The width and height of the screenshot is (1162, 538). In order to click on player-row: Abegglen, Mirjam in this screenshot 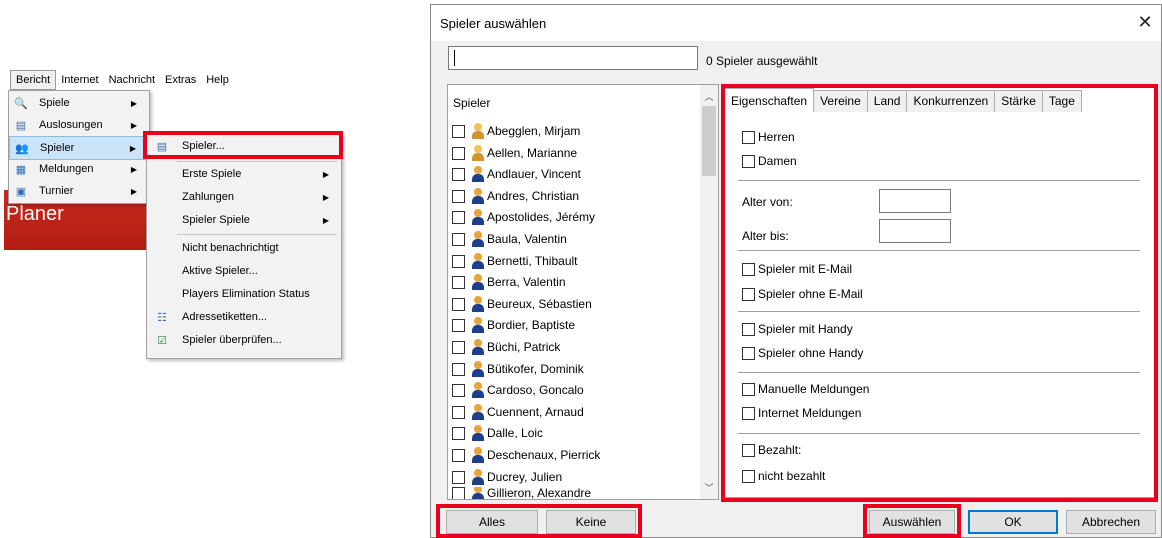, I will do `click(516, 131)`.